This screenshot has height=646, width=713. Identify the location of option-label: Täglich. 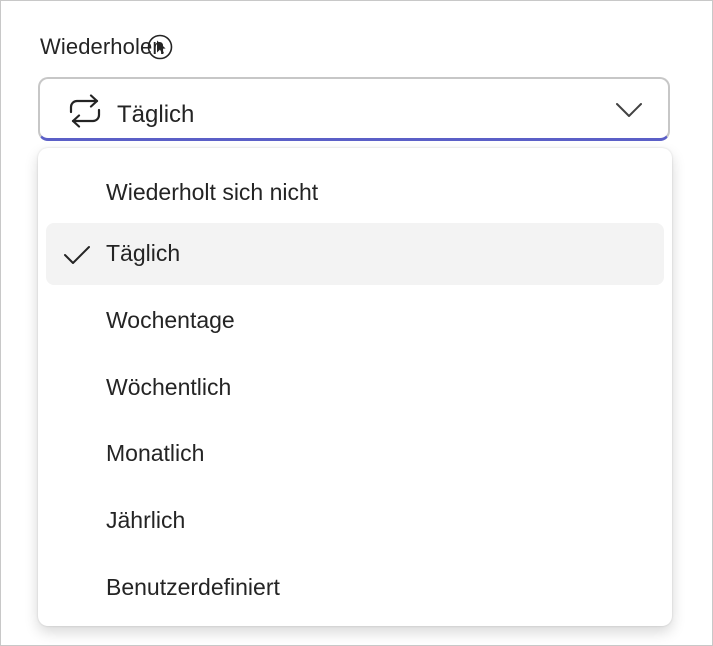
(143, 253).